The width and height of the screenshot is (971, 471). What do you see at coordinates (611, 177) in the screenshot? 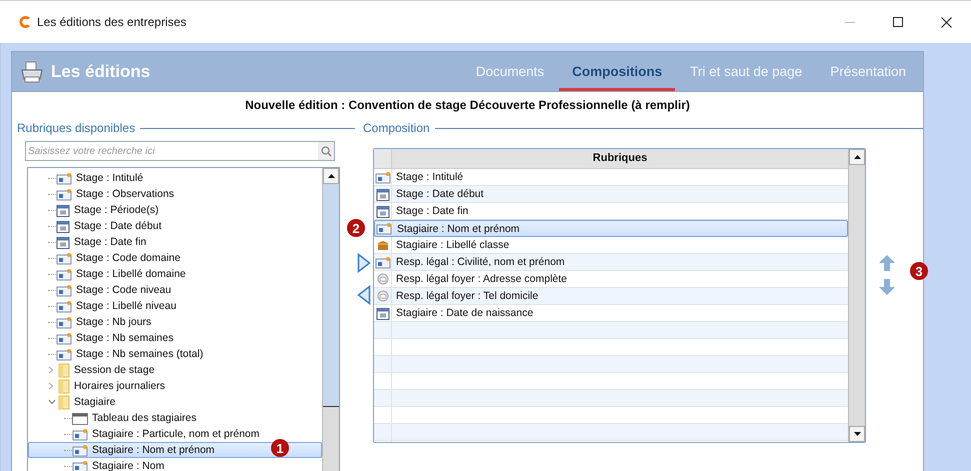
I see `grid-row: Stage : Intitulé` at bounding box center [611, 177].